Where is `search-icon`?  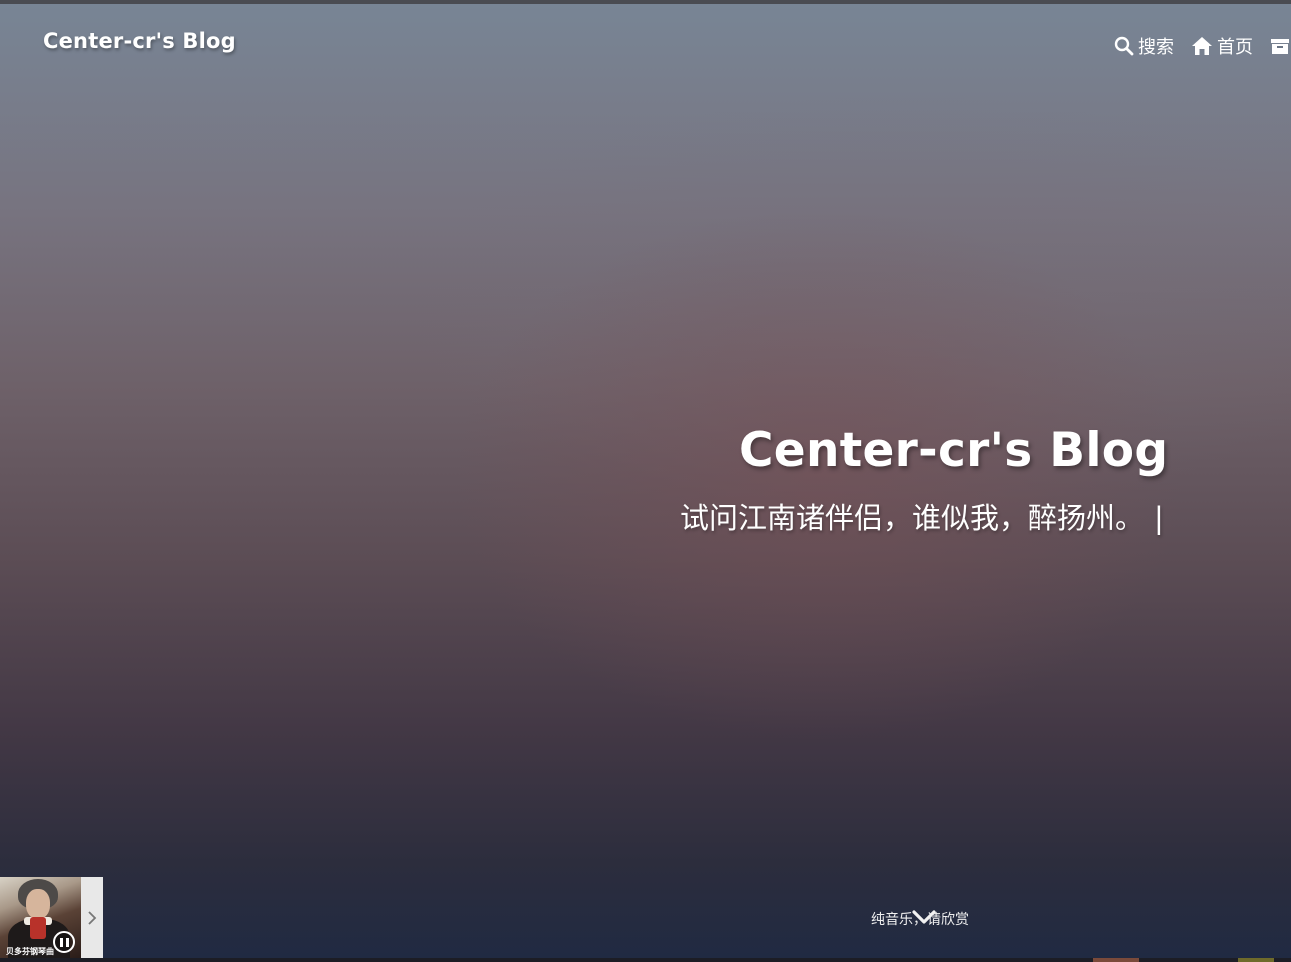
search-icon is located at coordinates (1124, 46).